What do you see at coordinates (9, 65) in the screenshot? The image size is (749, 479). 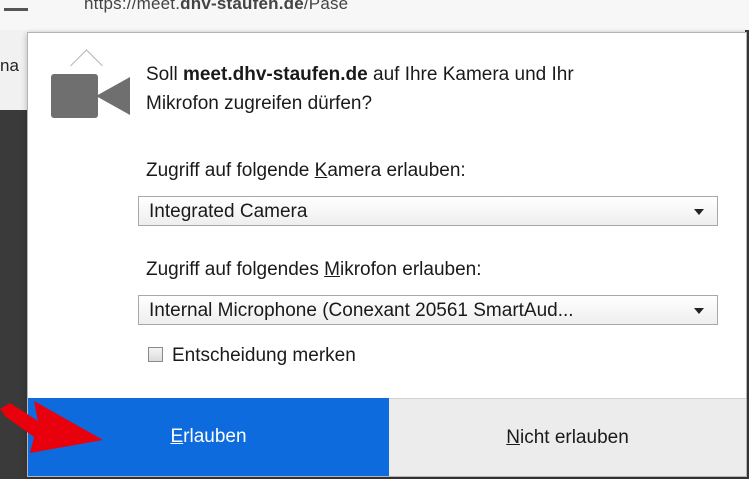 I see `page-background-text: na` at bounding box center [9, 65].